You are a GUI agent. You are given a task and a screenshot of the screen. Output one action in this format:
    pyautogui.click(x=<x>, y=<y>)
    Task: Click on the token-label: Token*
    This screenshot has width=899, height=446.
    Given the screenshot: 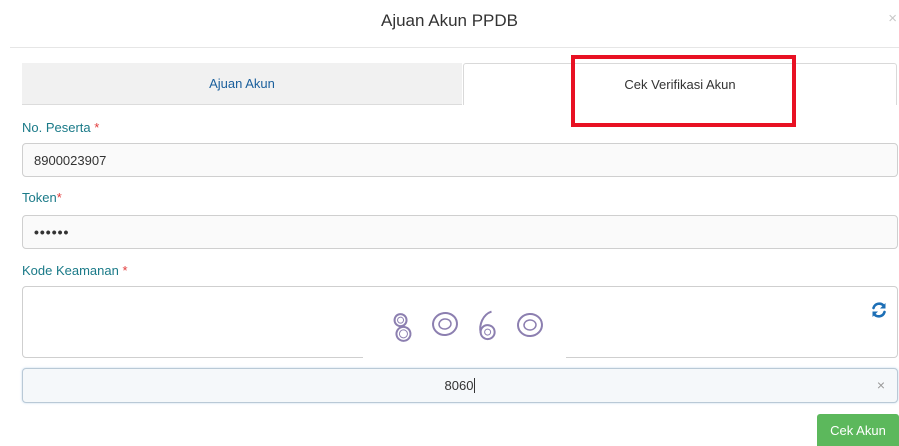 What is the action you would take?
    pyautogui.click(x=42, y=197)
    